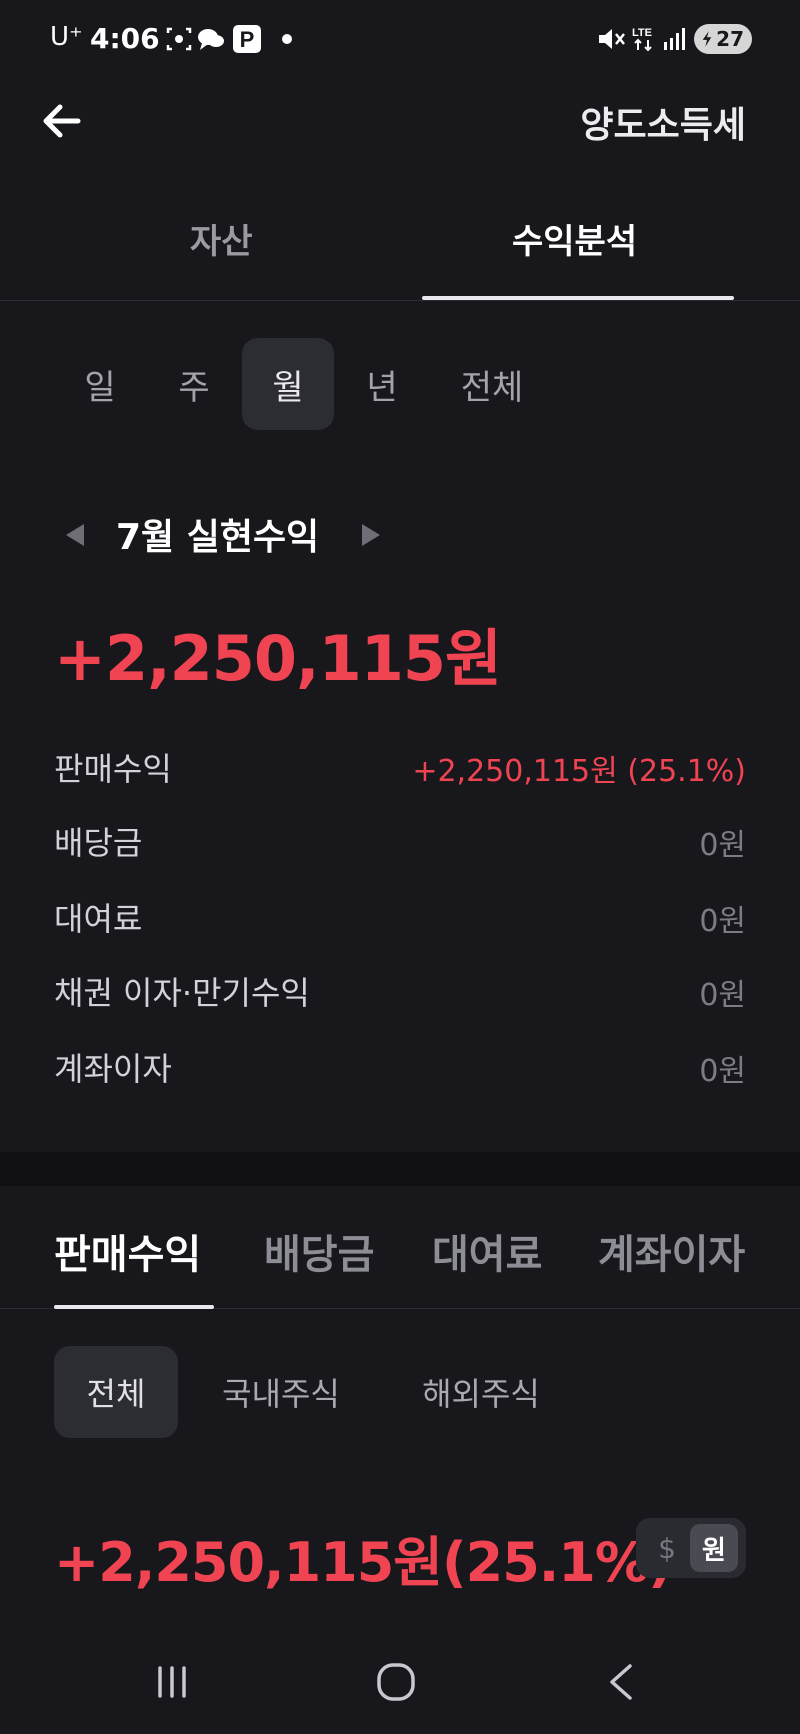 This screenshot has width=800, height=1734. What do you see at coordinates (400, 300) in the screenshot?
I see `tabs-divider` at bounding box center [400, 300].